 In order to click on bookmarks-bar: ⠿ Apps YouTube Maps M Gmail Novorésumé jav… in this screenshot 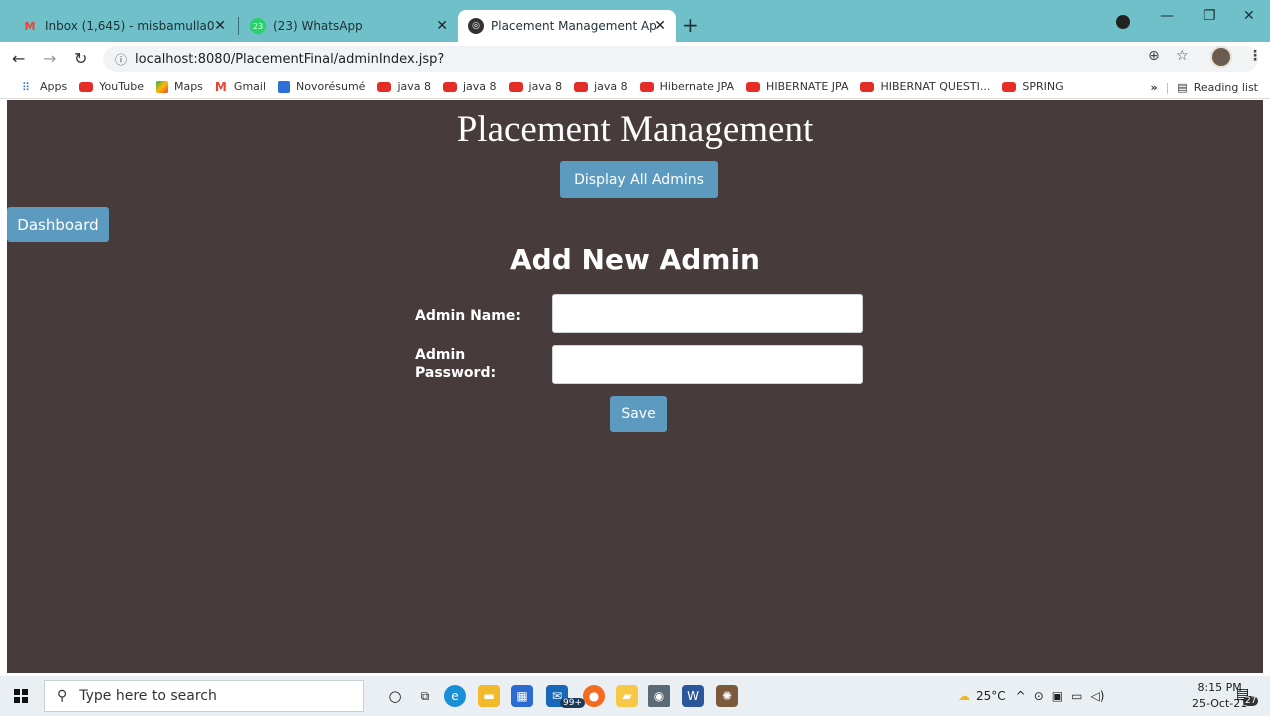, I will do `click(635, 87)`.